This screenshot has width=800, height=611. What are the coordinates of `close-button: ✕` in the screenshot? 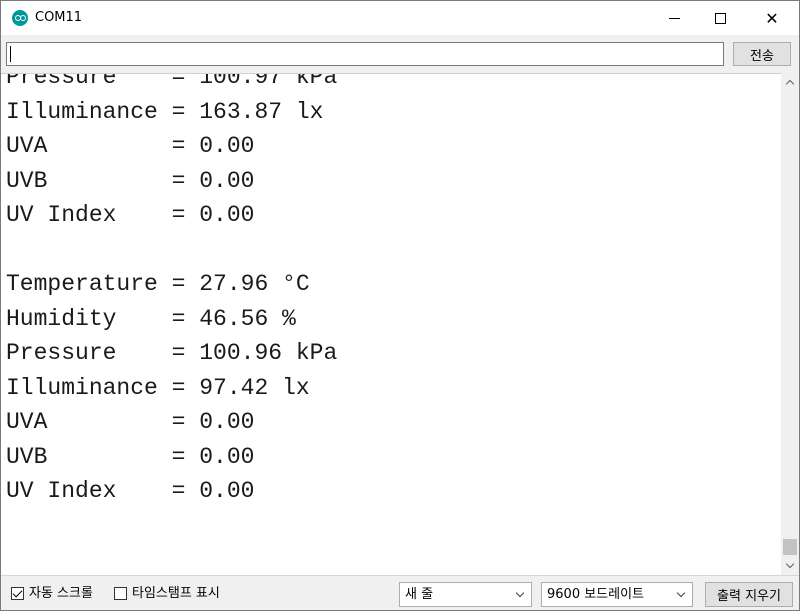 It's located at (772, 18).